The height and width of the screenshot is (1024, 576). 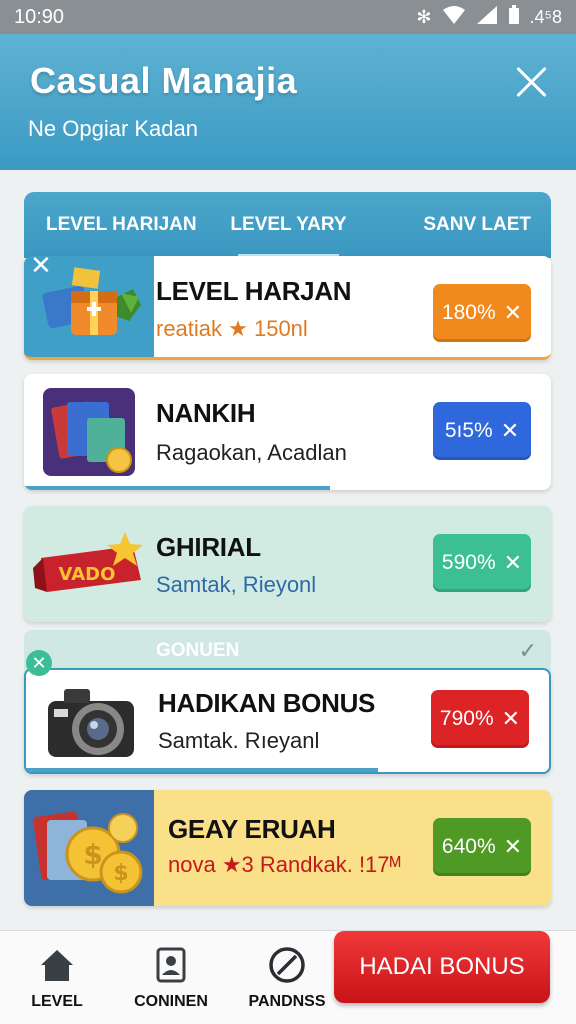 I want to click on nav-item-coninen: CONINEN, so click(x=171, y=978).